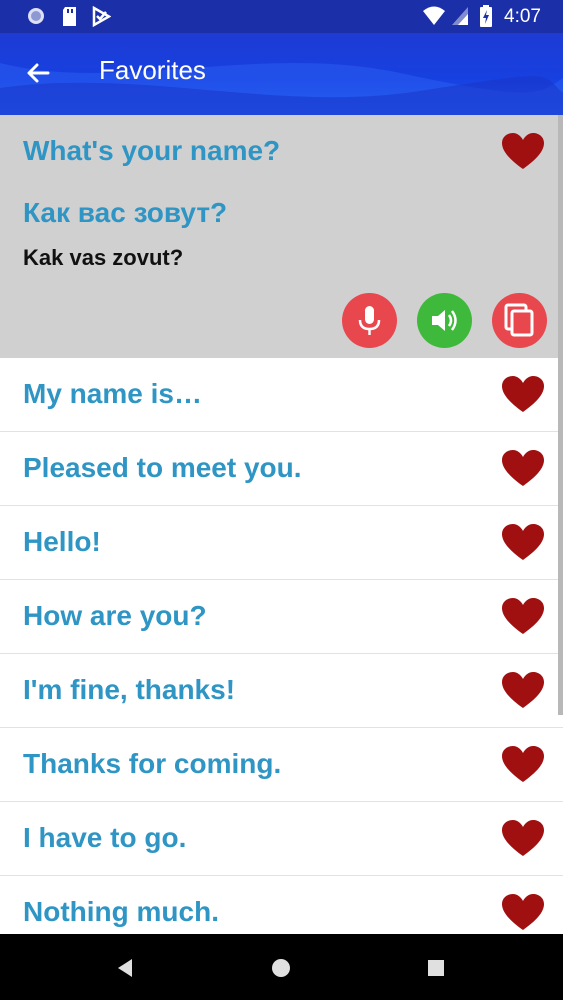 The width and height of the screenshot is (563, 1000). I want to click on list-item: I'm fine, thanks!, so click(281, 691).